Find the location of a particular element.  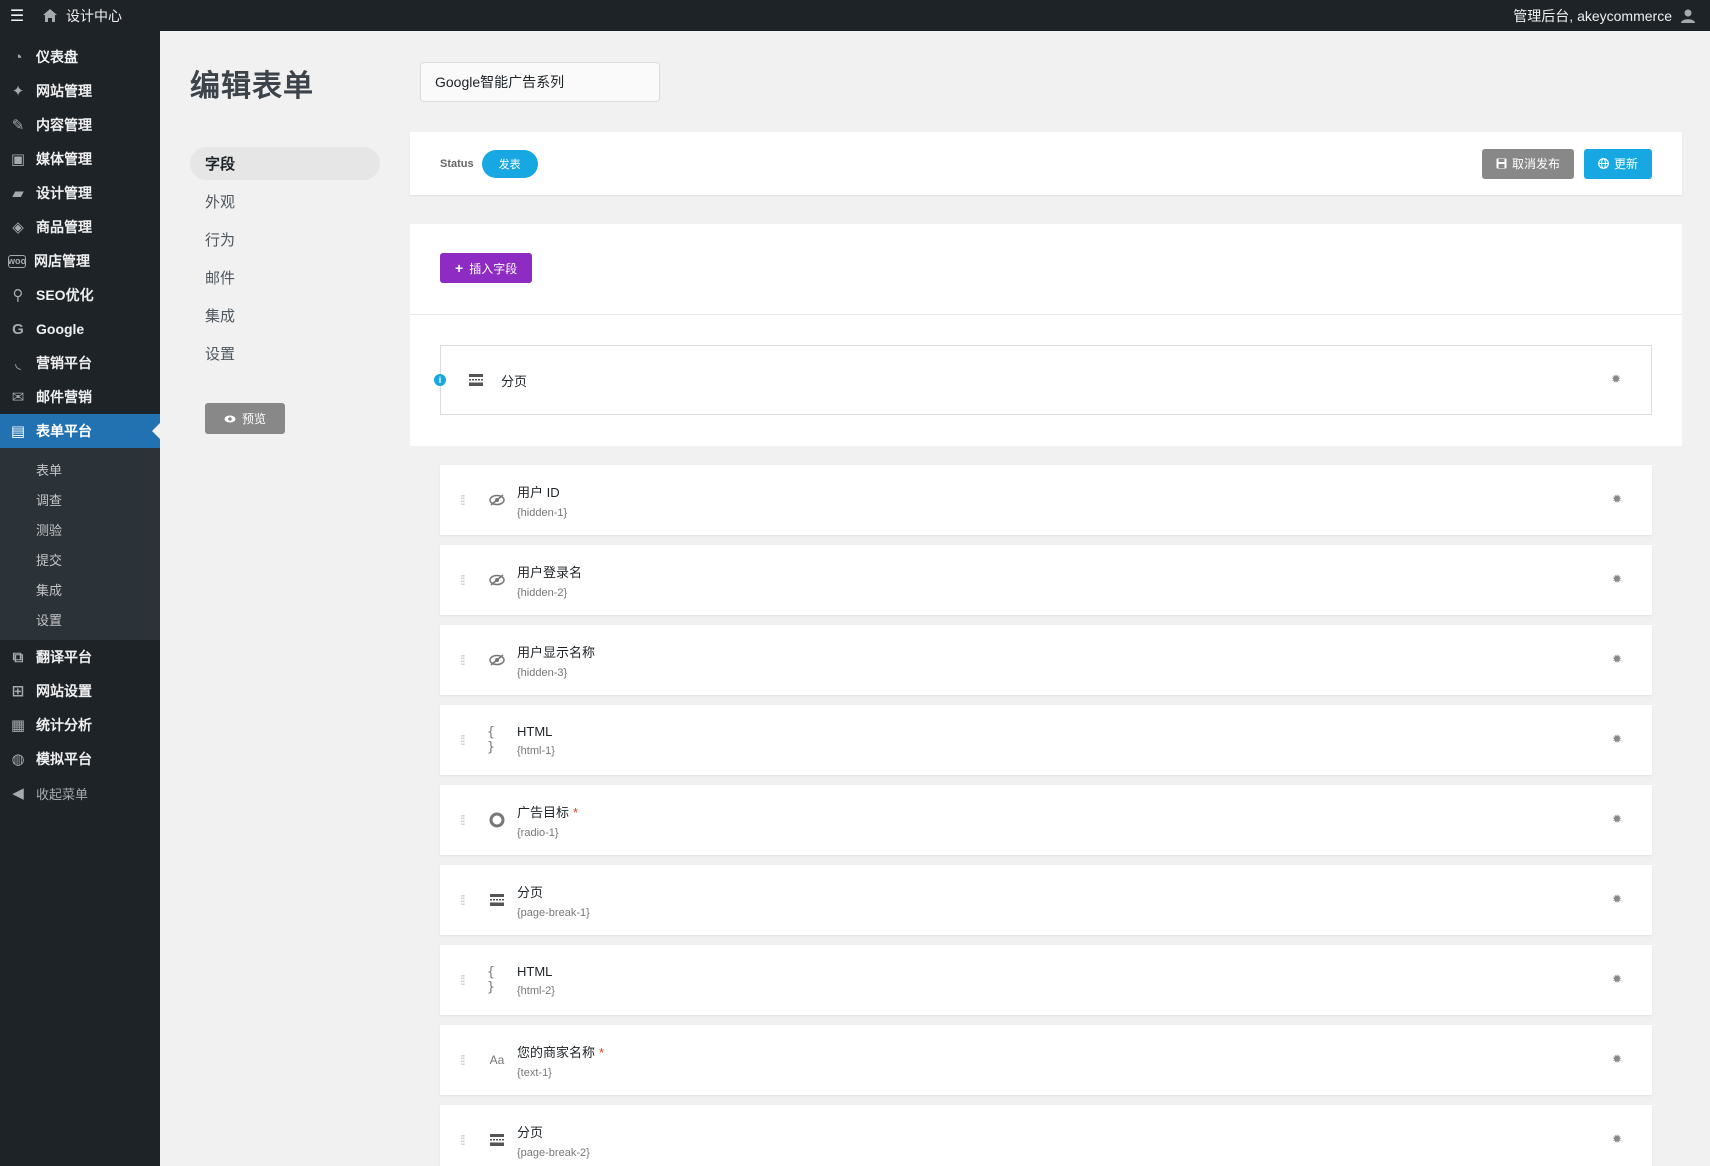

tab-appearance: 外观 is located at coordinates (285, 201).